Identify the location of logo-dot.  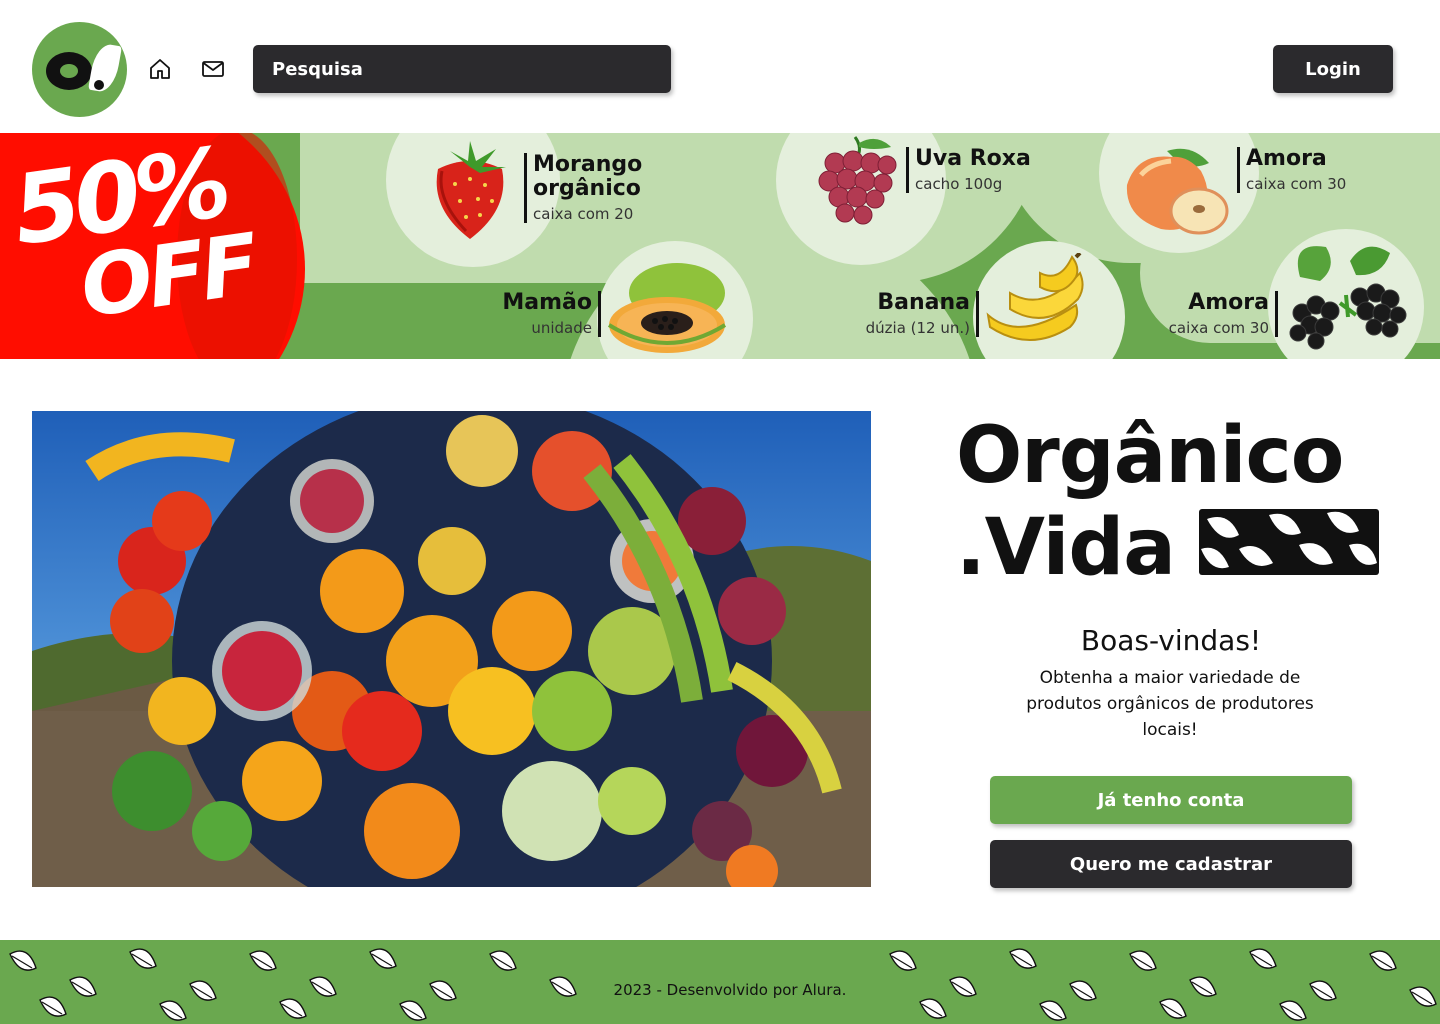
(99, 85).